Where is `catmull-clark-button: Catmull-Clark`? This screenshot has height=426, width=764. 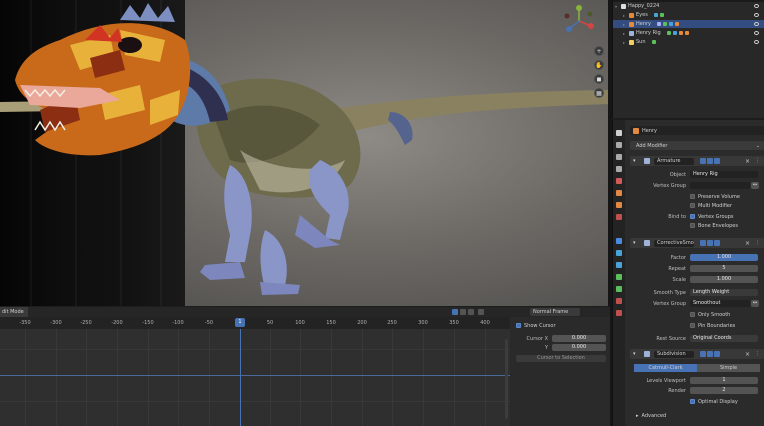 catmull-clark-button: Catmull-Clark is located at coordinates (665, 367).